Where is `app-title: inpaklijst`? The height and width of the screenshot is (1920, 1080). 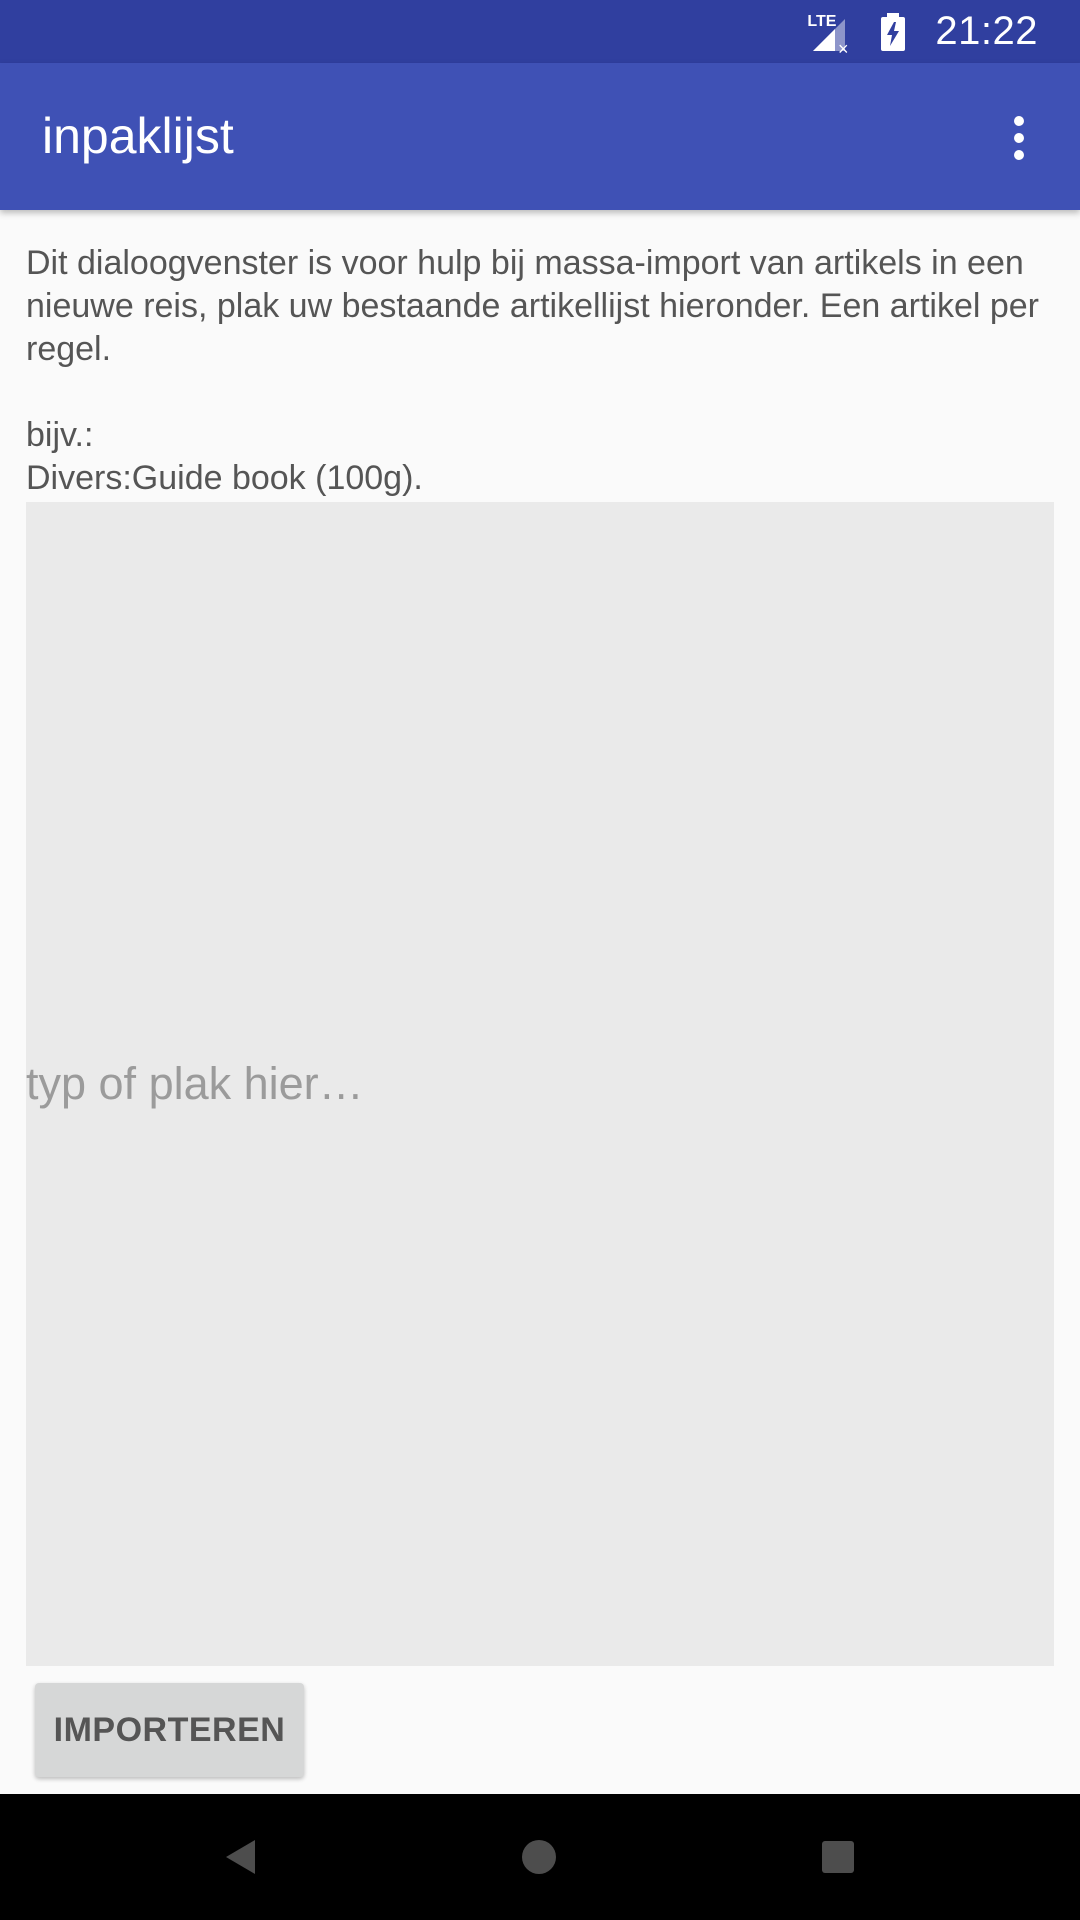 app-title: inpaklijst is located at coordinates (138, 136).